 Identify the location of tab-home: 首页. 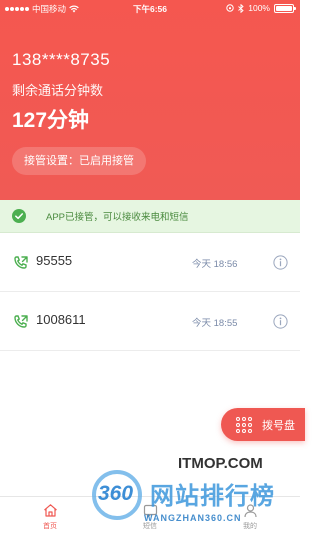
(50, 515).